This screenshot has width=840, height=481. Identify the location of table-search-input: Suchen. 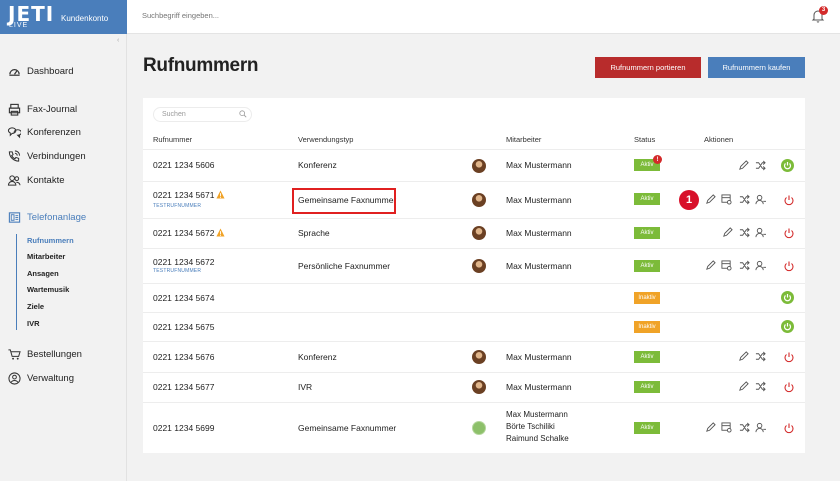
(202, 114).